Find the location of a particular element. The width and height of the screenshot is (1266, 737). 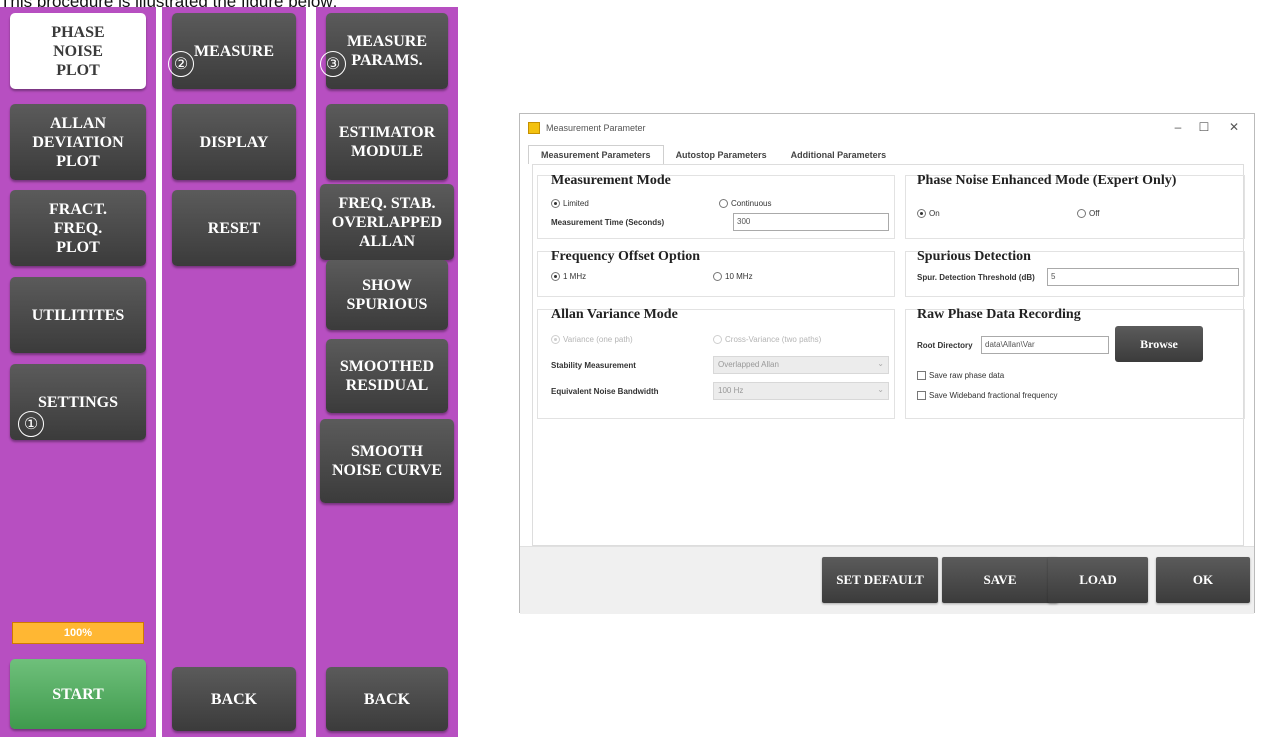

display-button: DISPLAY is located at coordinates (234, 142).